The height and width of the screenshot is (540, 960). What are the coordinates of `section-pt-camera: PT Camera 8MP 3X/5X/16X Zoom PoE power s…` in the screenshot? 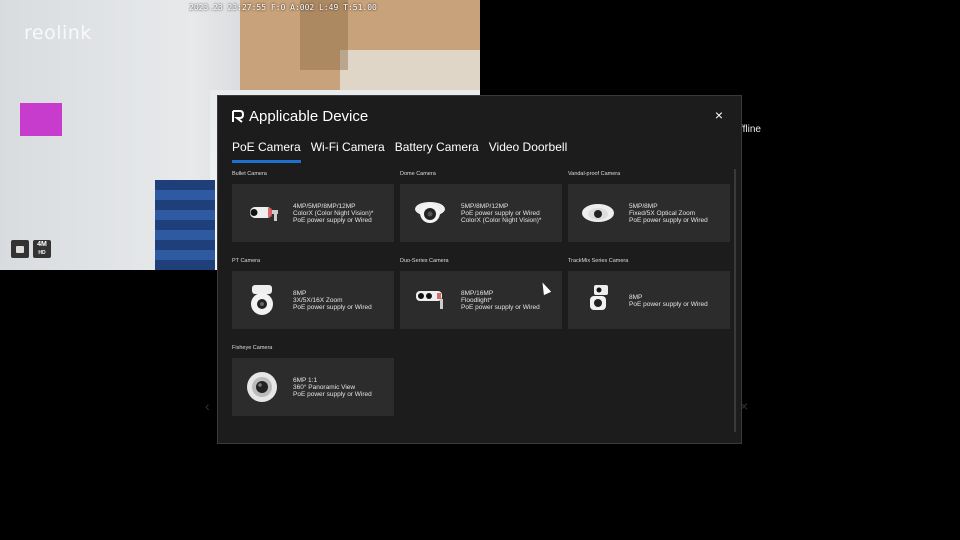 It's located at (313, 293).